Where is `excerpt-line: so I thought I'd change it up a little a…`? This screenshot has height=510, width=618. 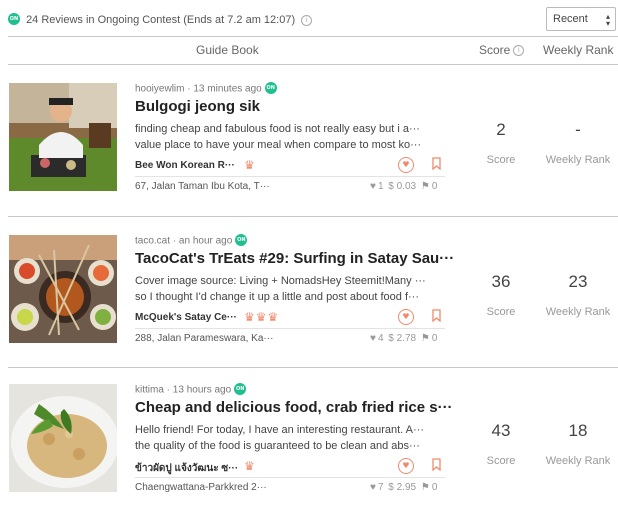 excerpt-line: so I thought I'd change it up a little a… is located at coordinates (277, 297).